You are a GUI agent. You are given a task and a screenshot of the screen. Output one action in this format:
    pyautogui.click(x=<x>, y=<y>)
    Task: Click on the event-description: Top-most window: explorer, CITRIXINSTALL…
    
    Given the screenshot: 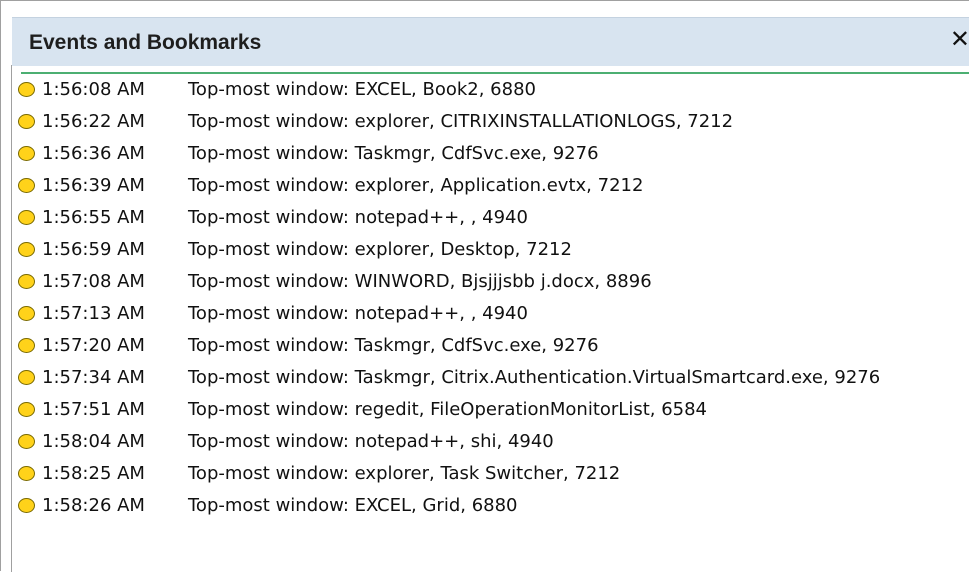 What is the action you would take?
    pyautogui.click(x=461, y=121)
    